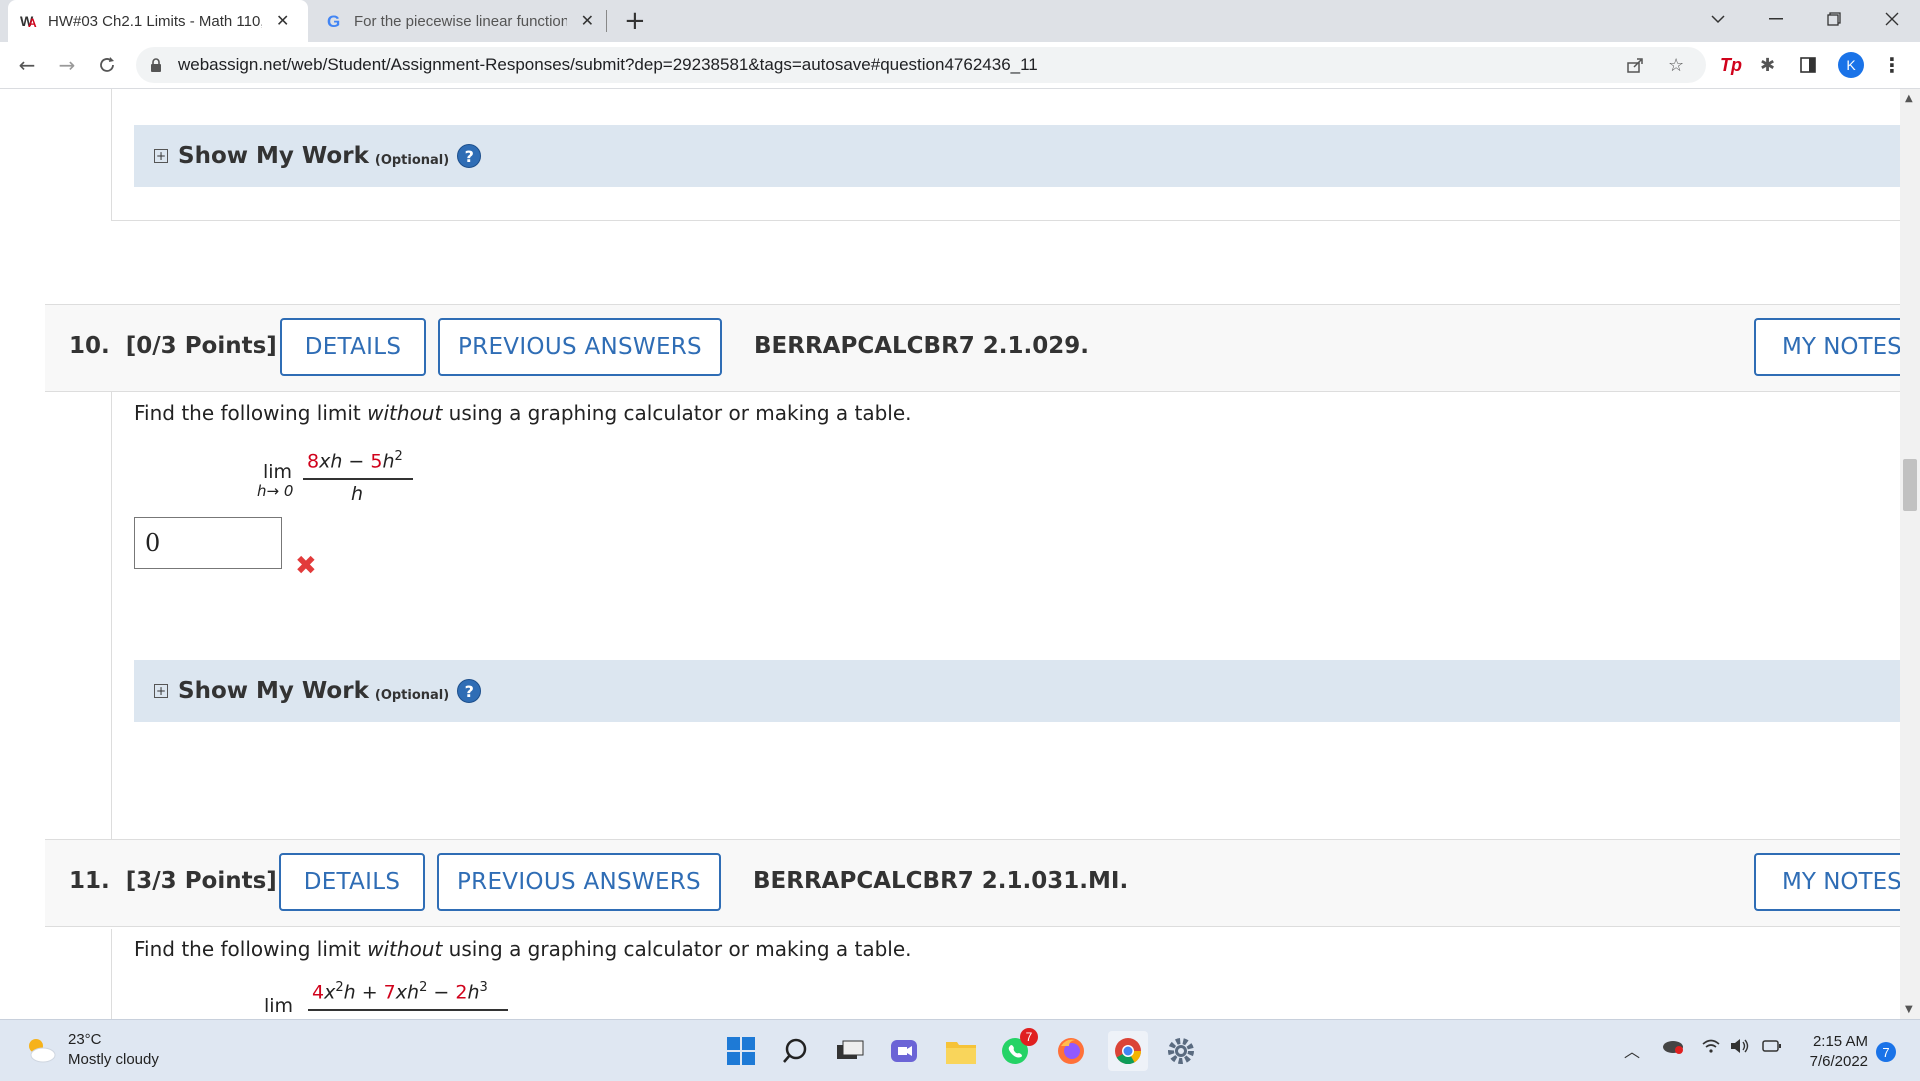  What do you see at coordinates (1910, 485) in the screenshot?
I see `scrollbar-thumb` at bounding box center [1910, 485].